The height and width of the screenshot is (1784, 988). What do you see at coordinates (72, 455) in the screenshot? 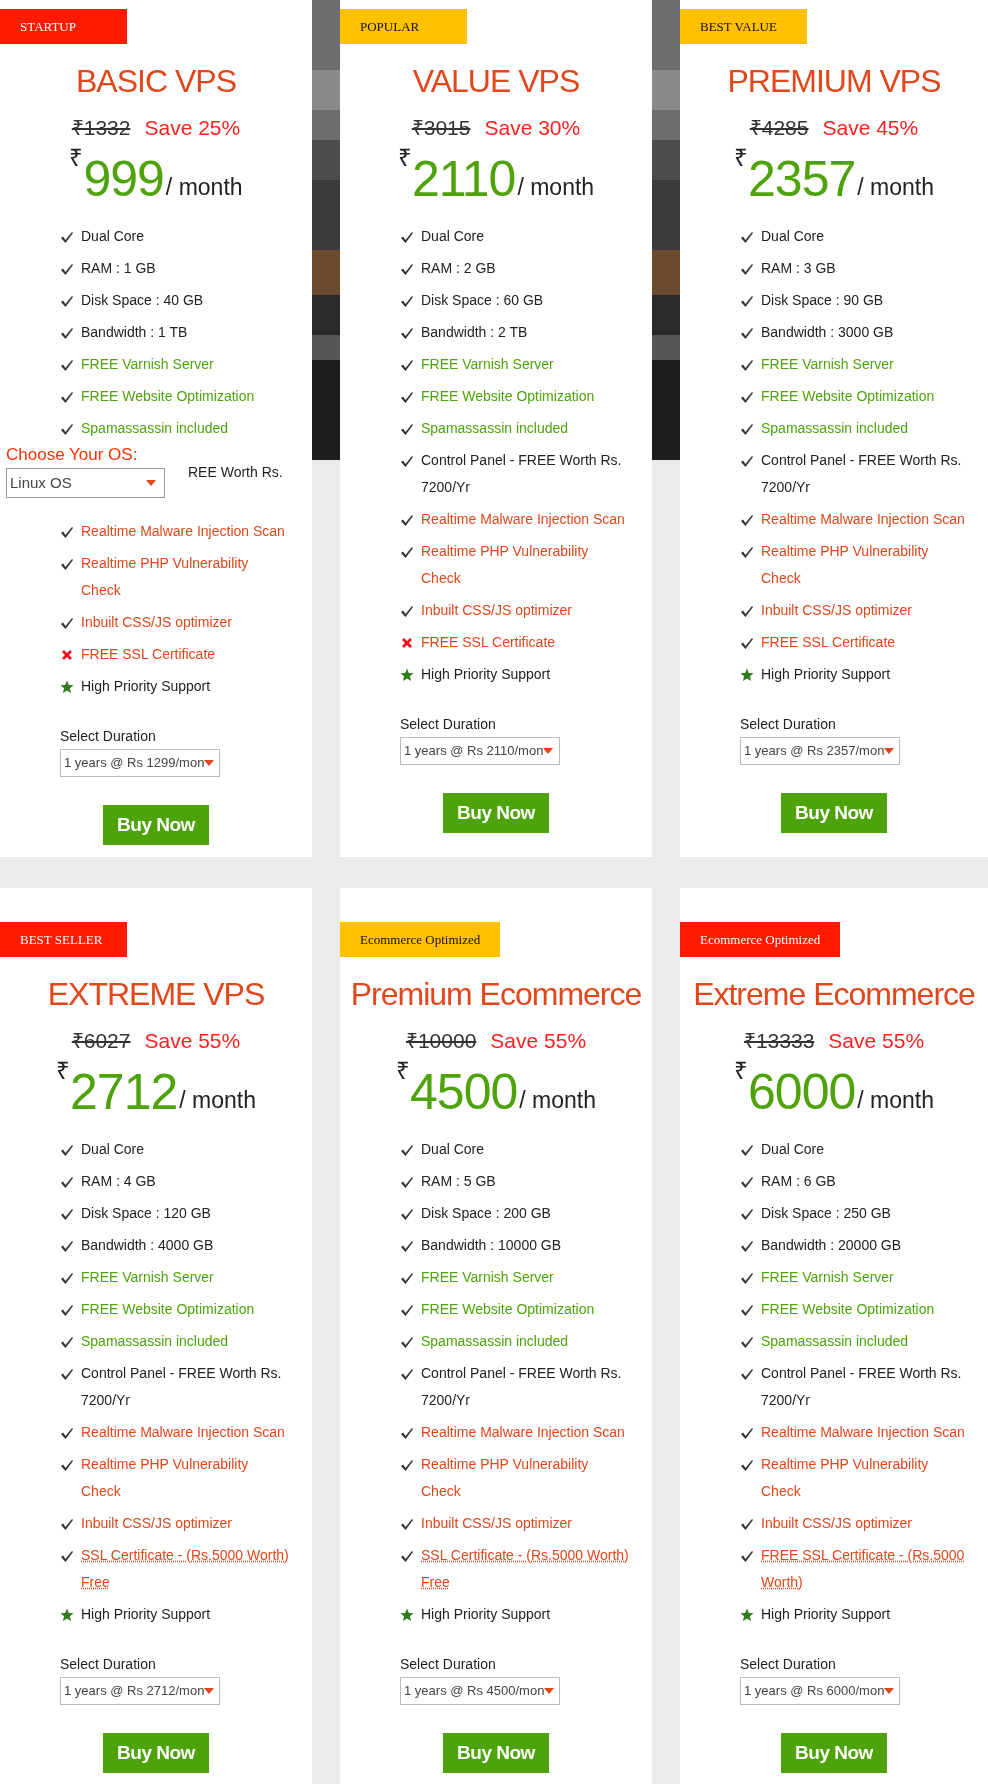
I see `os-label: Choose Your OS:` at bounding box center [72, 455].